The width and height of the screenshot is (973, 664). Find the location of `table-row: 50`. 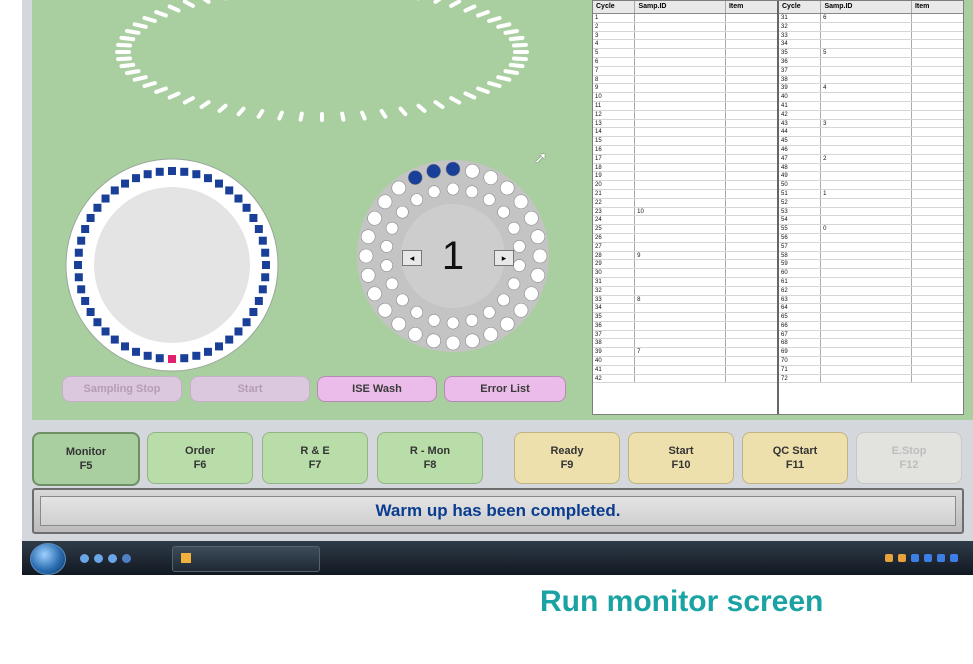

table-row: 50 is located at coordinates (871, 185).